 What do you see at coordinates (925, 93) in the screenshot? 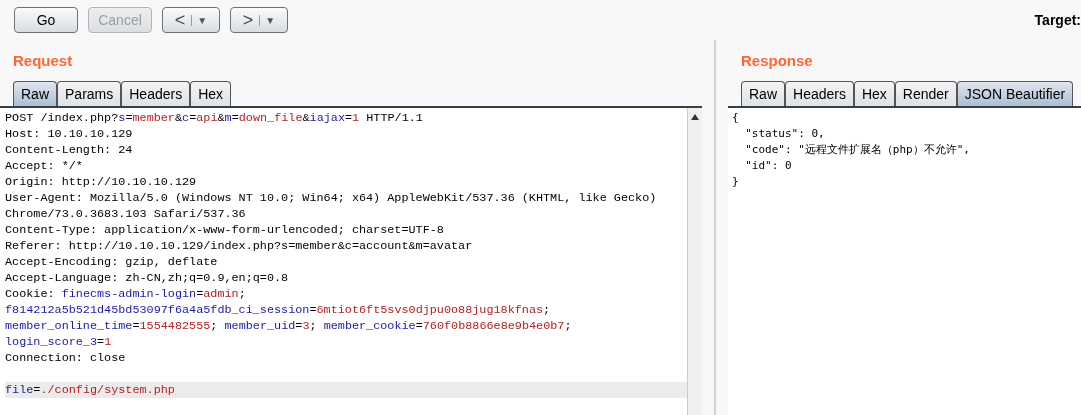
I see `editor-tab: Render` at bounding box center [925, 93].